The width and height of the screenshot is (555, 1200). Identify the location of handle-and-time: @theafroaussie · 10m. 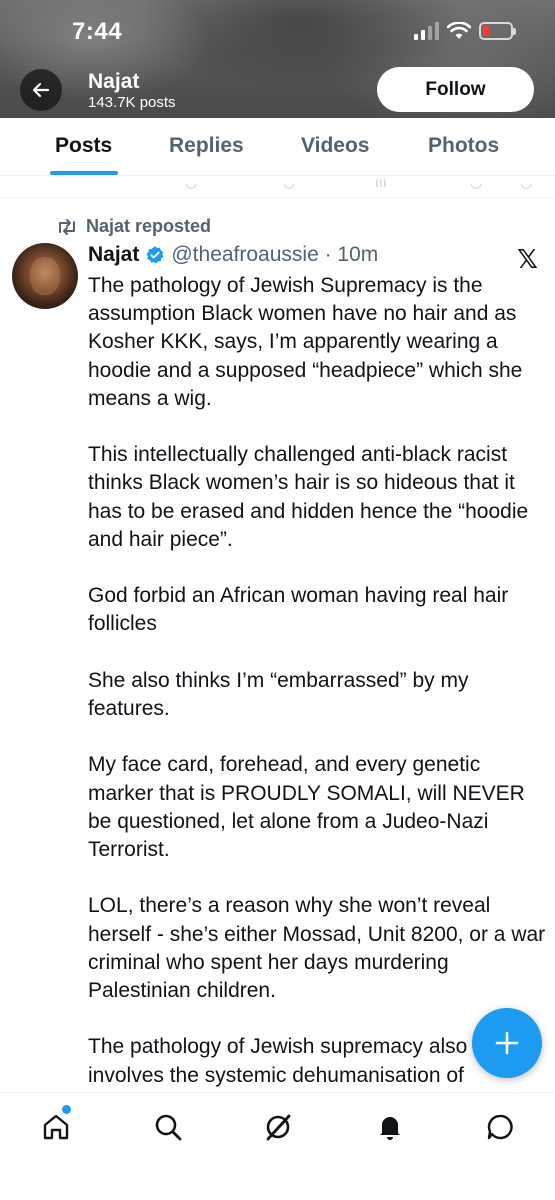
(275, 254).